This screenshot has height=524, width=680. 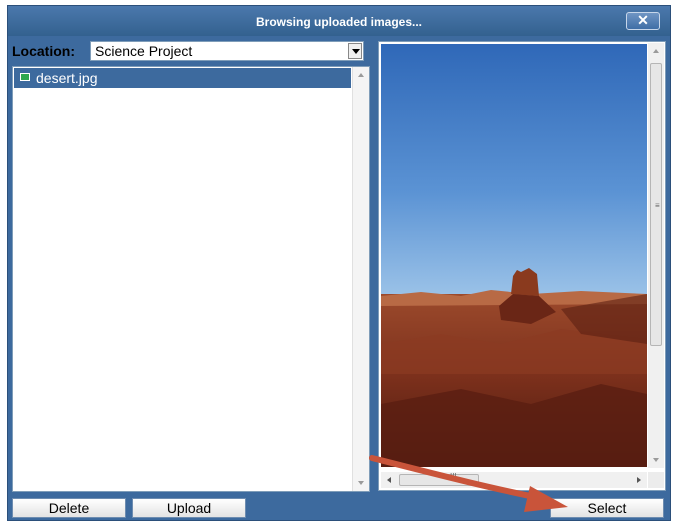 What do you see at coordinates (227, 51) in the screenshot?
I see `location-select: Science Project` at bounding box center [227, 51].